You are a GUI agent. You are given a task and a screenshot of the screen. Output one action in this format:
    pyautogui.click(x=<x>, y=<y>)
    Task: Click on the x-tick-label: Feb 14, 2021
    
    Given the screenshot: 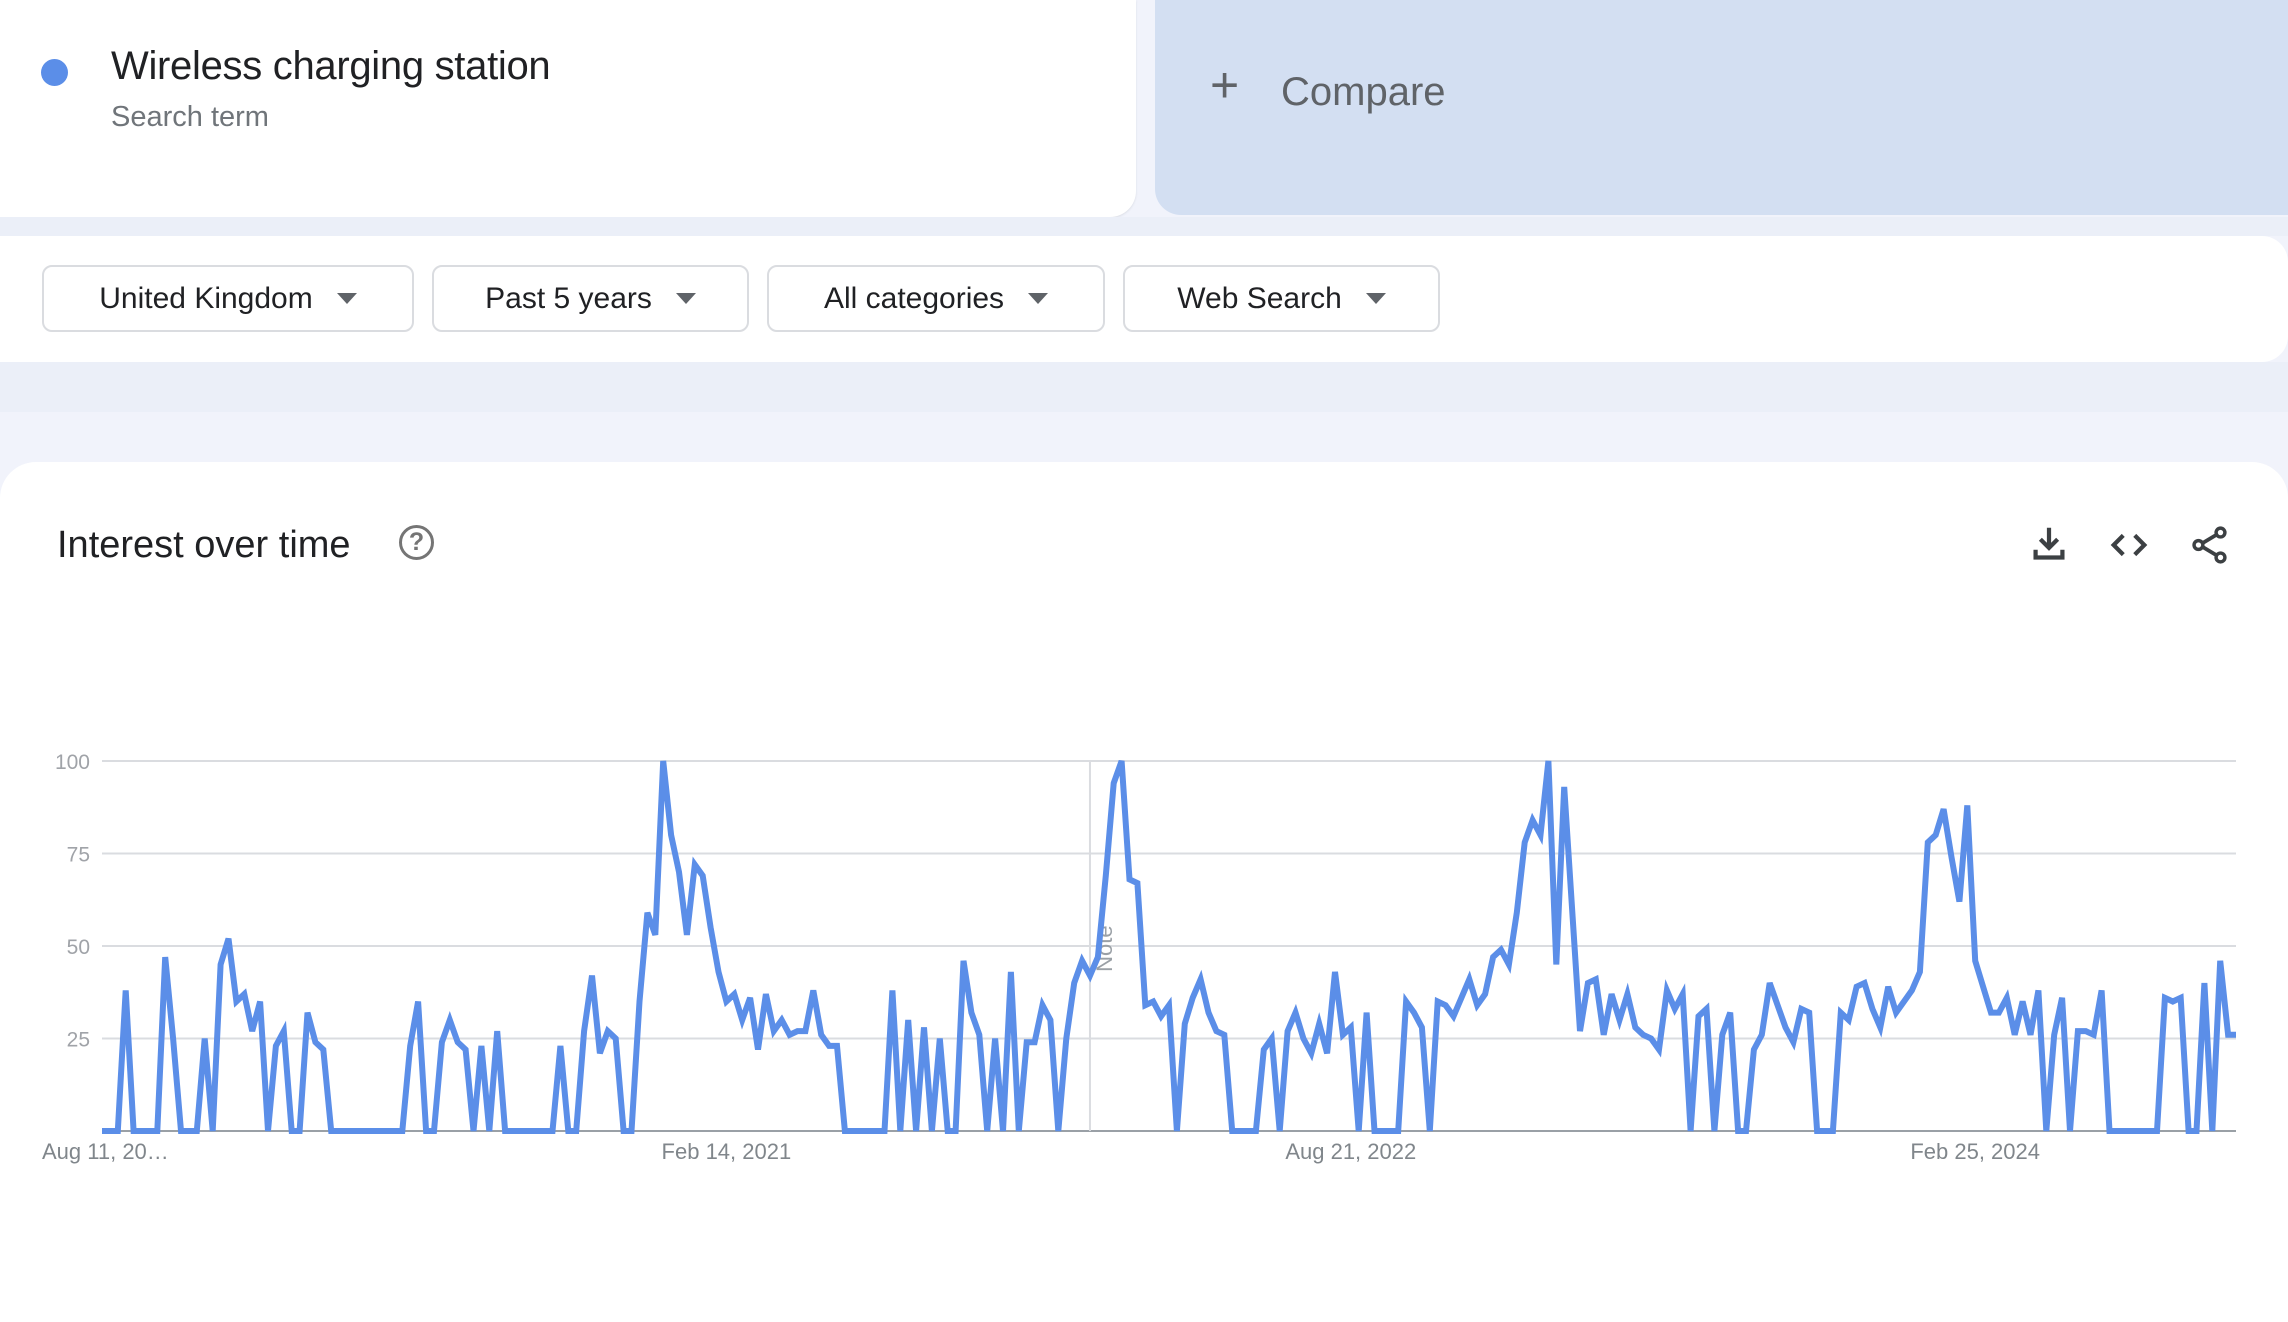 What is the action you would take?
    pyautogui.click(x=727, y=1151)
    